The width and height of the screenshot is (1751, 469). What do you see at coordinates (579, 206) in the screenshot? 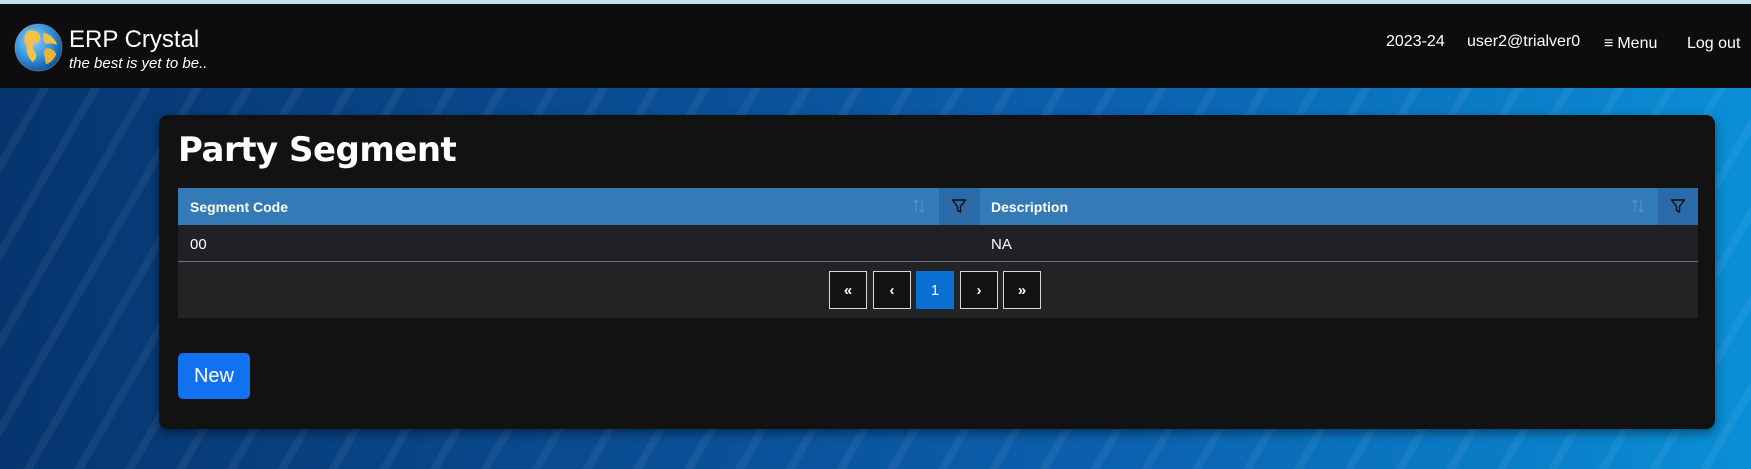
I see `column-header-segment-code: Segment Code` at bounding box center [579, 206].